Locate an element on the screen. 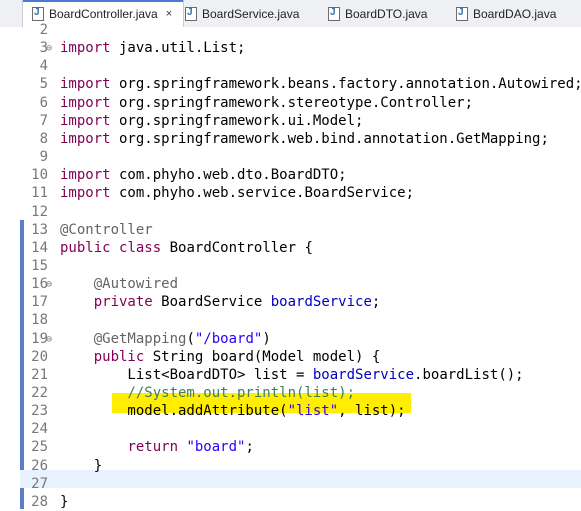 This screenshot has height=511, width=581. code-line: 14 public class BoardController { is located at coordinates (290, 248).